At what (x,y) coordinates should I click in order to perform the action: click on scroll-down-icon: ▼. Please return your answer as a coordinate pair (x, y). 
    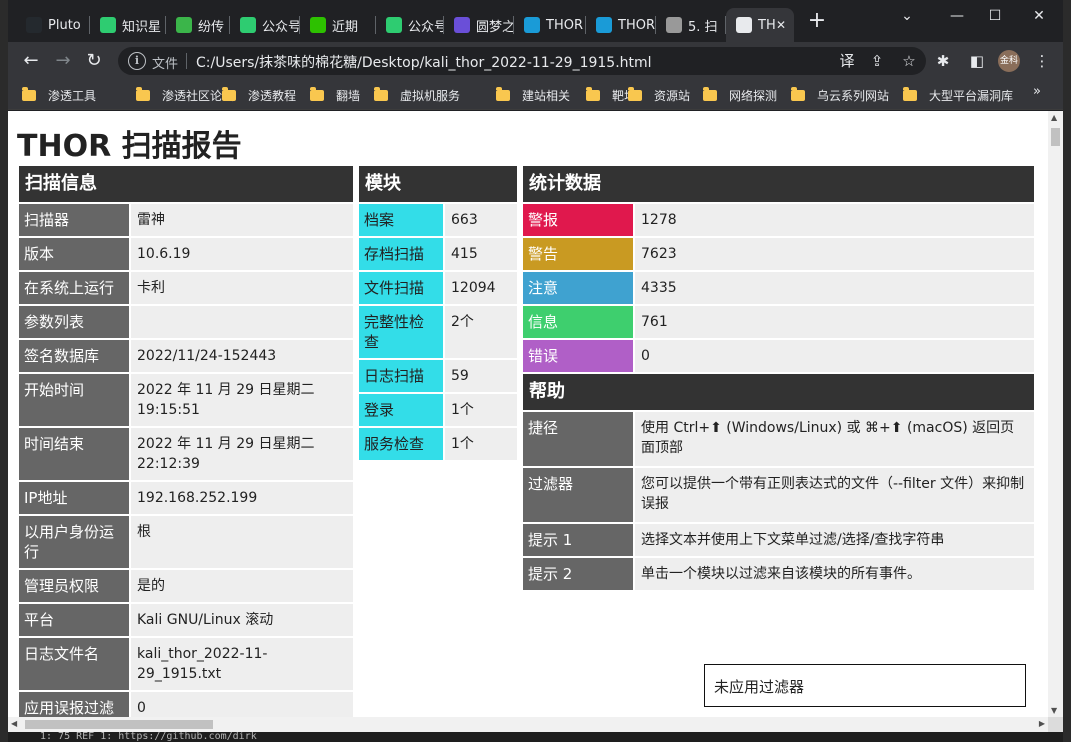
    Looking at the image, I should click on (1054, 710).